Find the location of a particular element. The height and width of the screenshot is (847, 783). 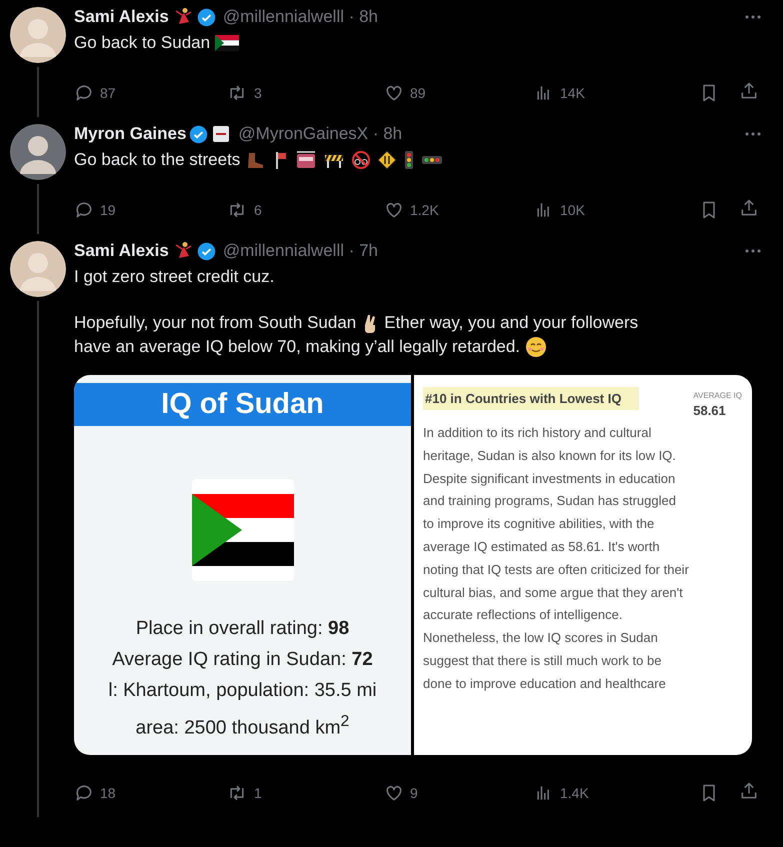

handle-and-time: @millennialwelll · 7h is located at coordinates (300, 251).